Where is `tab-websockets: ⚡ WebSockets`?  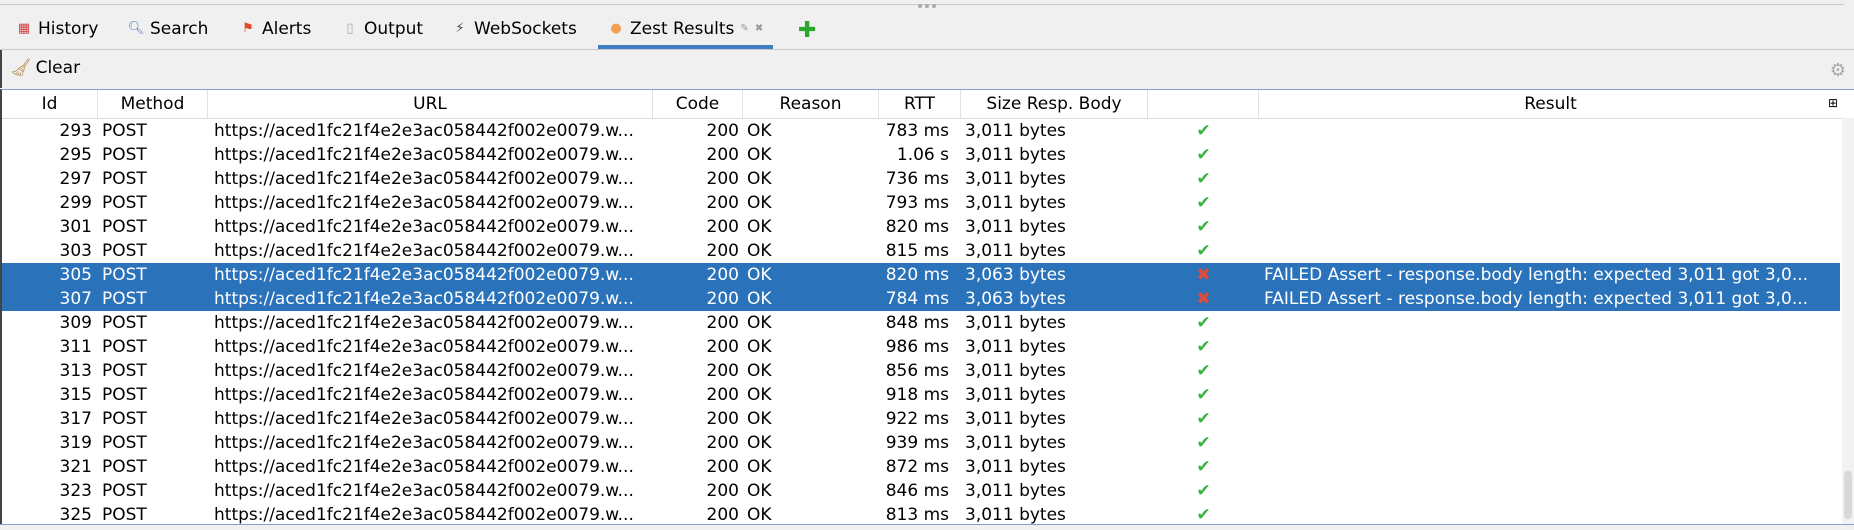 tab-websockets: ⚡ WebSockets is located at coordinates (514, 28).